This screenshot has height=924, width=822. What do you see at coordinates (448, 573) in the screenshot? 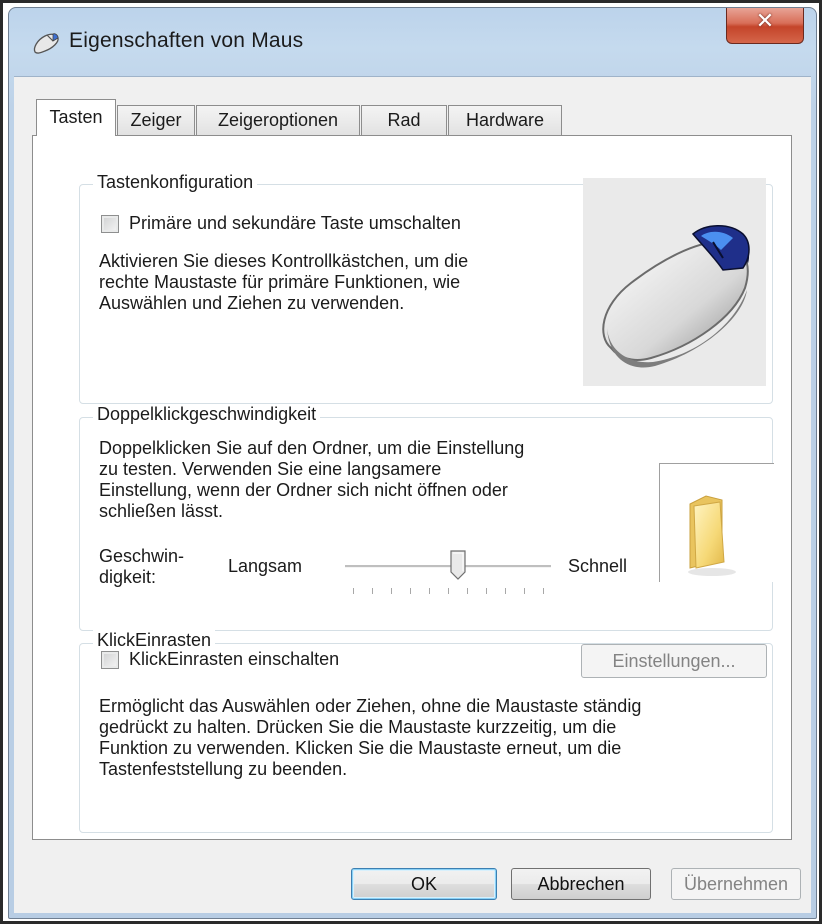
I see `double-click-speed-slider` at bounding box center [448, 573].